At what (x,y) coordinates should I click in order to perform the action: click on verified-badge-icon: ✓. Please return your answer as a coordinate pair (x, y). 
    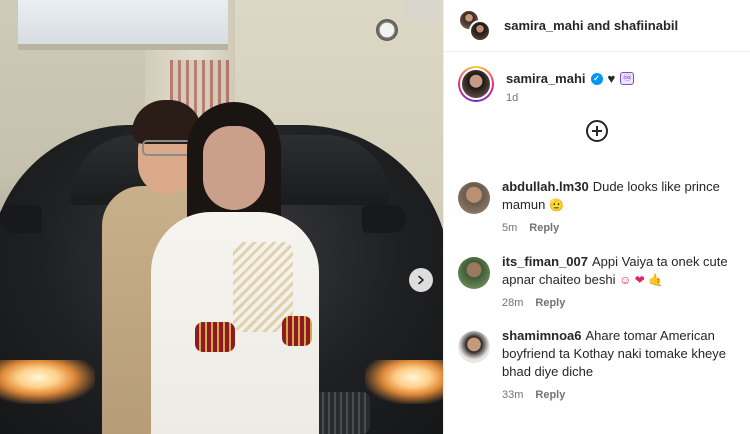
    Looking at the image, I should click on (596, 78).